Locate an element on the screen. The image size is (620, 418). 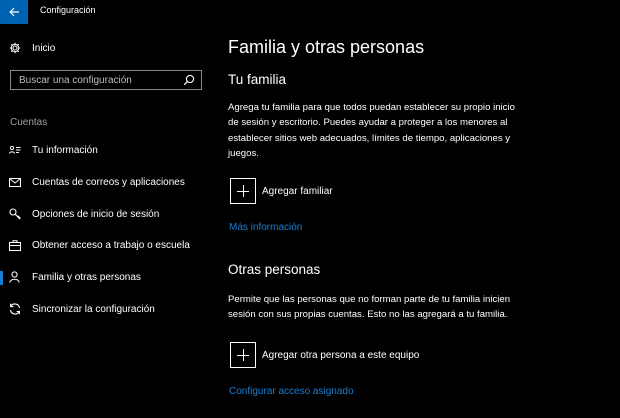
mail-icon is located at coordinates (14, 182).